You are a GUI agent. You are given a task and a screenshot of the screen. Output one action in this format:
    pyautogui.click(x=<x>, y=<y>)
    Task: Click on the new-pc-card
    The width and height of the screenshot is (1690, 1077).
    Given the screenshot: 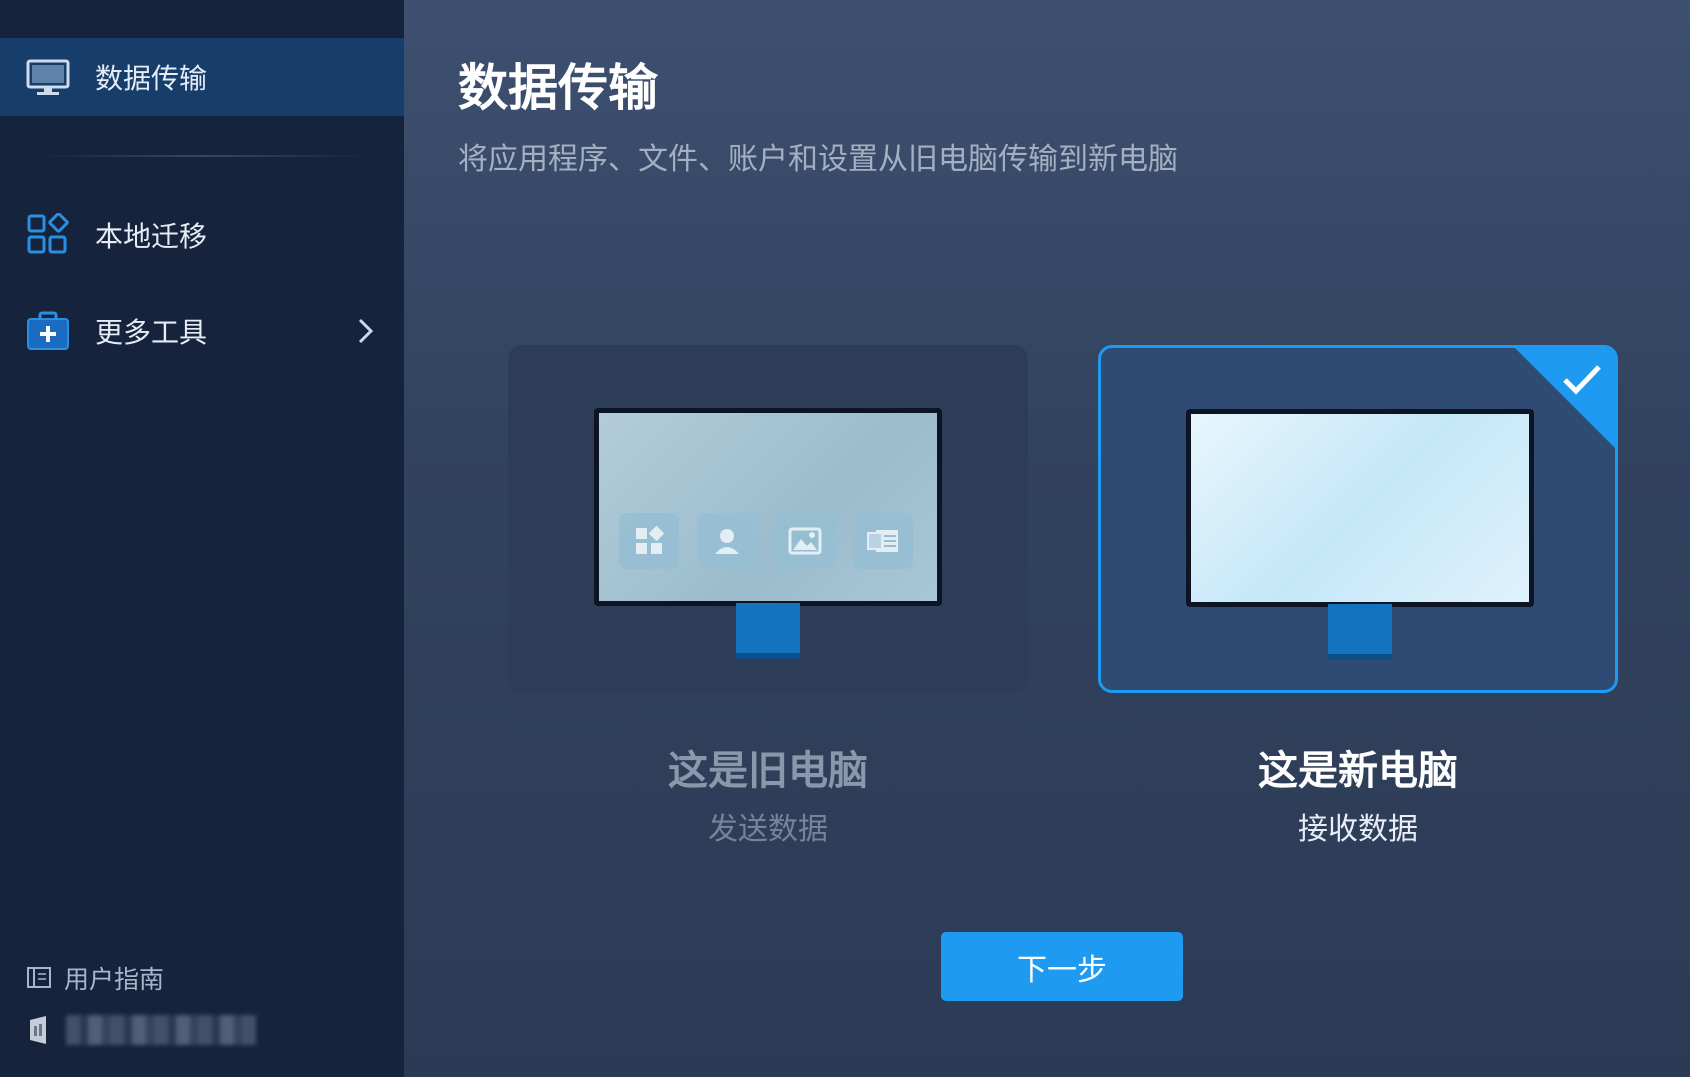 What is the action you would take?
    pyautogui.click(x=1358, y=519)
    